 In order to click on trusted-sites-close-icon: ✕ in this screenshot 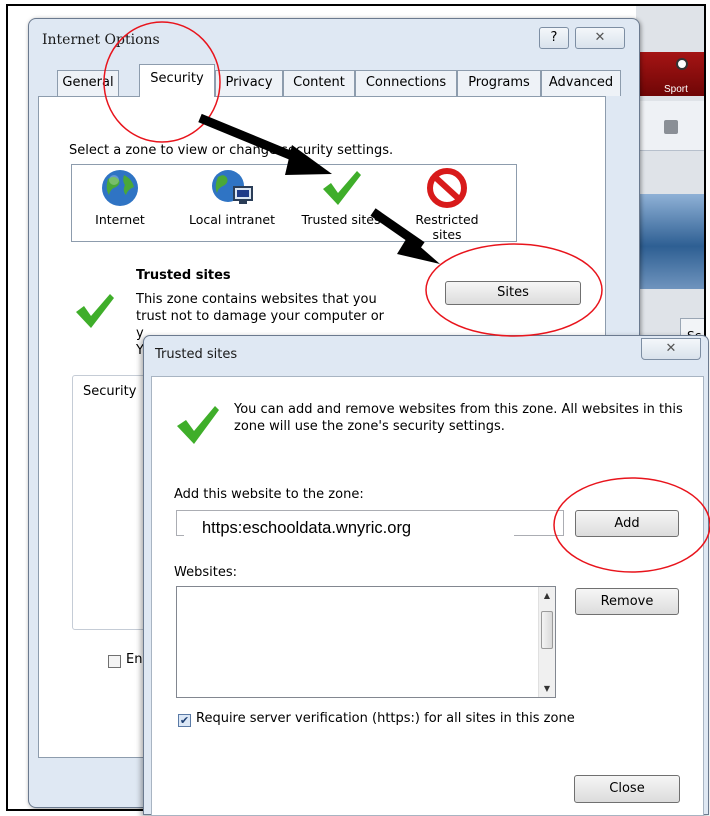, I will do `click(671, 349)`.